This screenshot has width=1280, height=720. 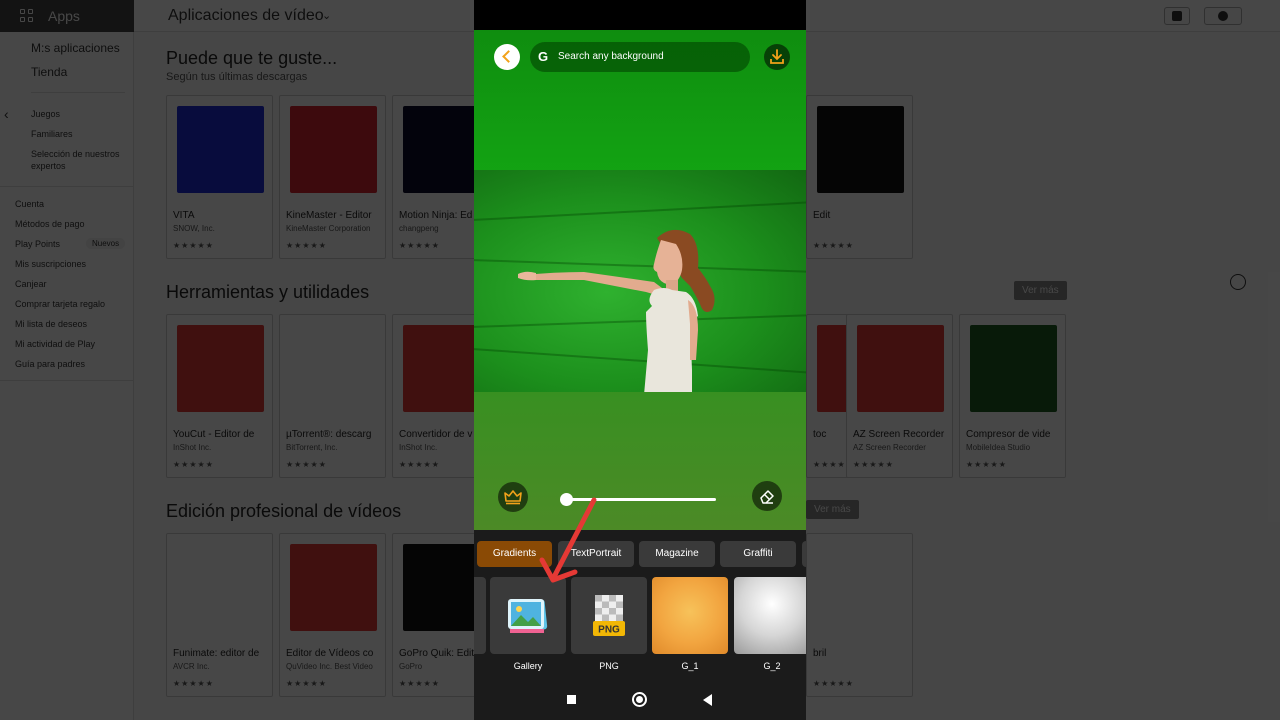 What do you see at coordinates (328, 228) in the screenshot?
I see `app-developer: KineMaster Corporation` at bounding box center [328, 228].